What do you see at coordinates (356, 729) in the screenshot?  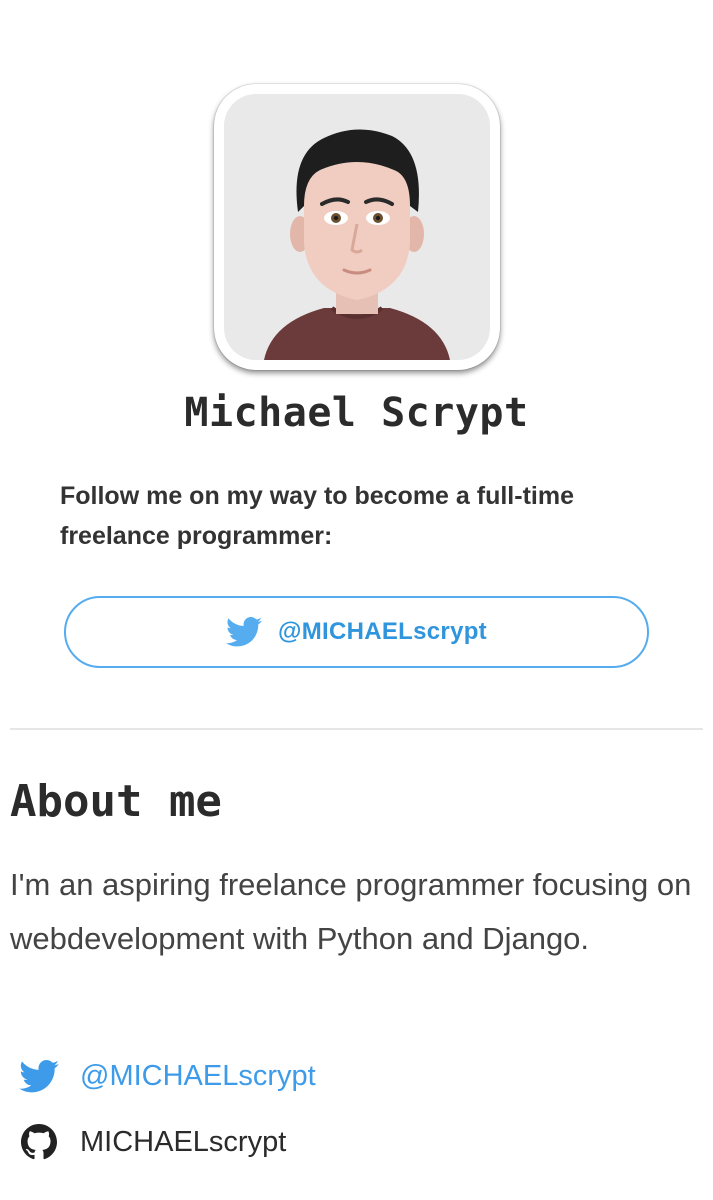 I see `section-divider` at bounding box center [356, 729].